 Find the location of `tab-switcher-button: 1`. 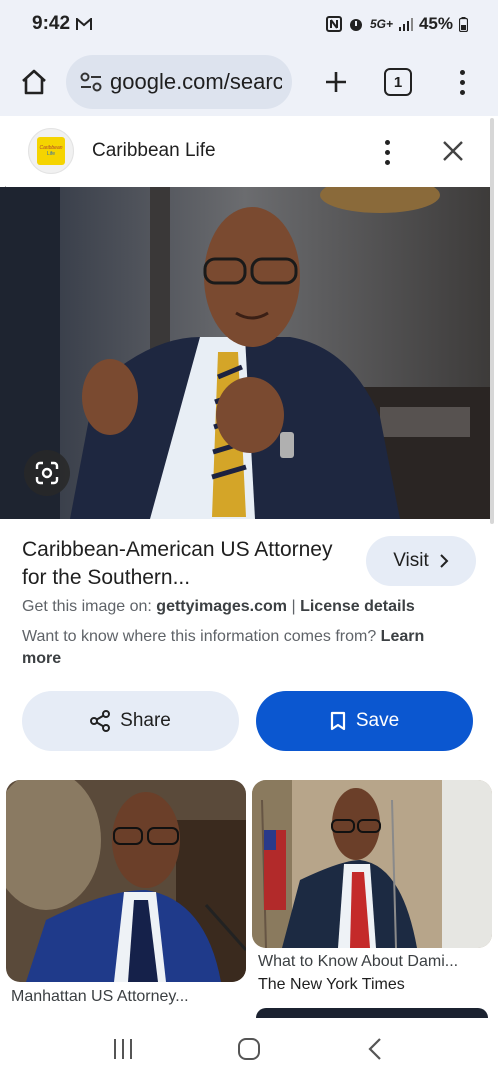

tab-switcher-button: 1 is located at coordinates (398, 82).